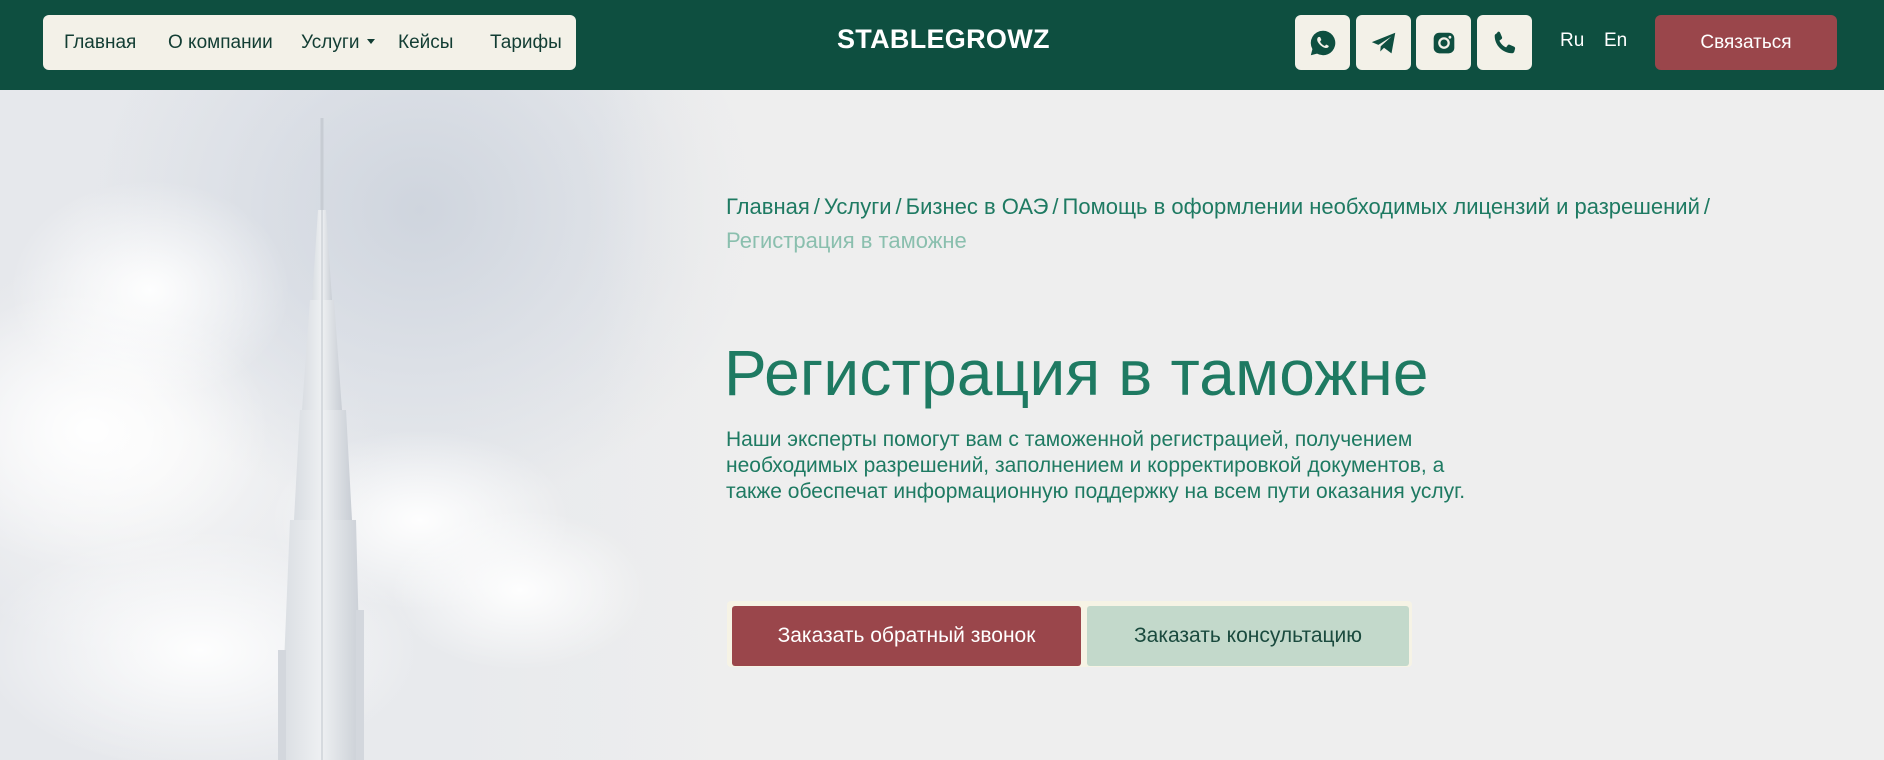  What do you see at coordinates (943, 39) in the screenshot?
I see `site-logo: STABLEGROWZ` at bounding box center [943, 39].